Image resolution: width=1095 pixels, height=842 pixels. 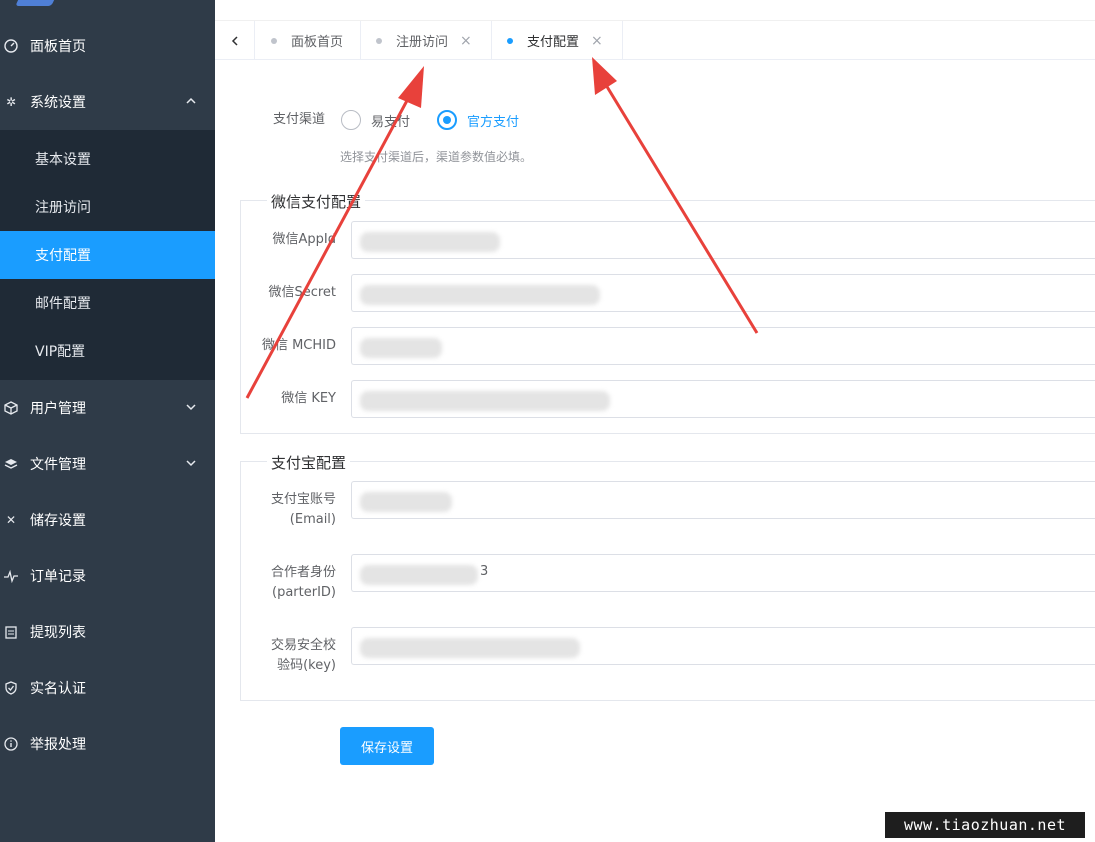 What do you see at coordinates (107, 464) in the screenshot?
I see `sidebar-item-file-management: 文件管理` at bounding box center [107, 464].